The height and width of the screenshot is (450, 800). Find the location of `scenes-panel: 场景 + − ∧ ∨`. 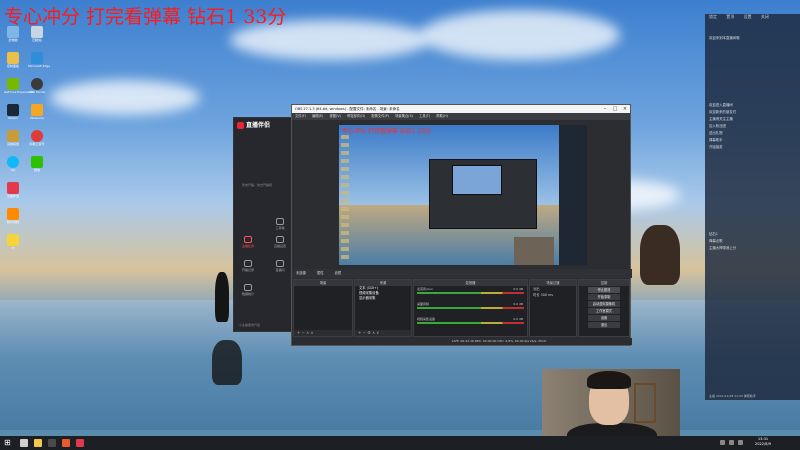

scenes-panel: 场景 + − ∧ ∨ is located at coordinates (323, 308).